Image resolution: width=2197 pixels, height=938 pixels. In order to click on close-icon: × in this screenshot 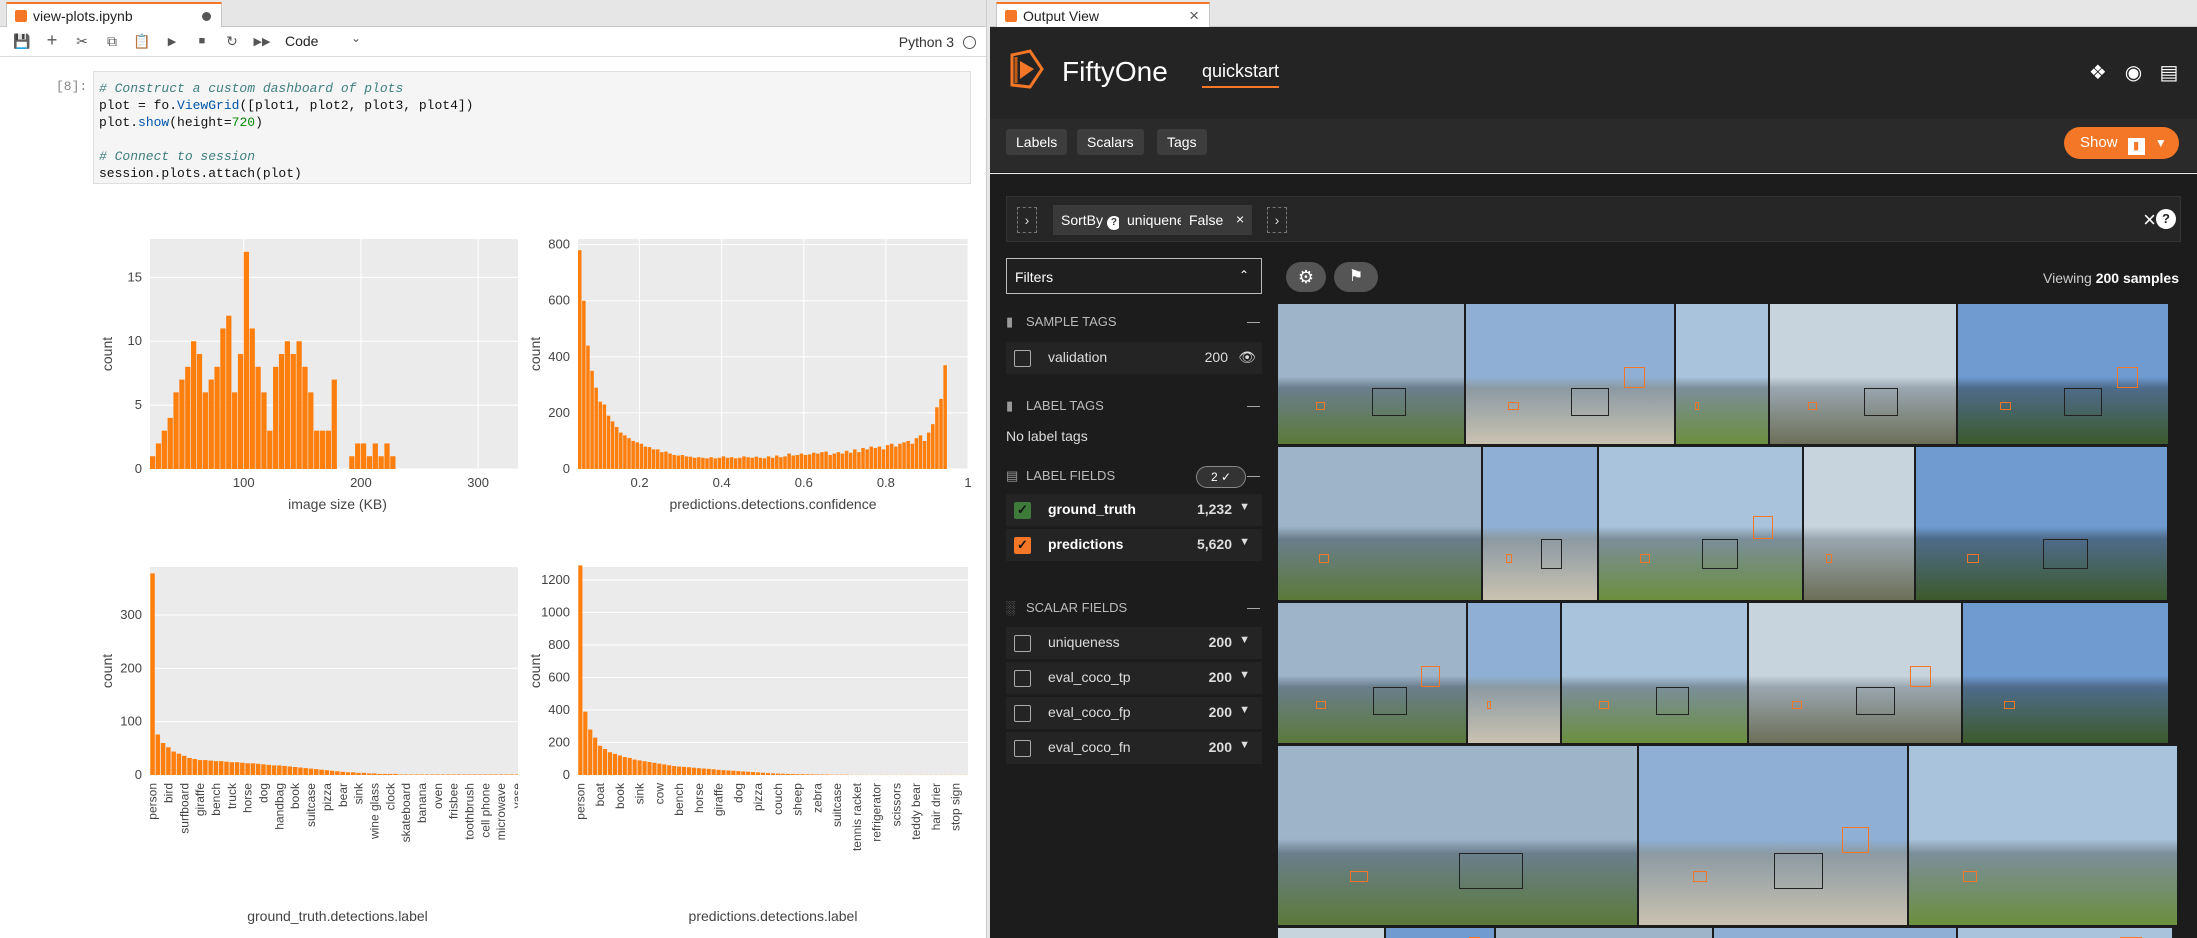, I will do `click(1194, 16)`.